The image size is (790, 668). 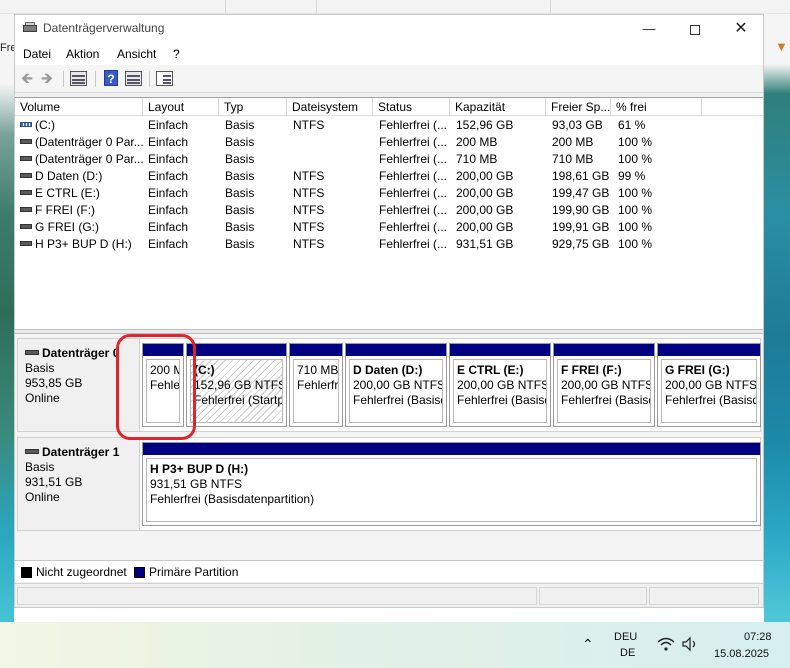 I want to click on back-arrow-icon: 🡸, so click(x=27, y=78).